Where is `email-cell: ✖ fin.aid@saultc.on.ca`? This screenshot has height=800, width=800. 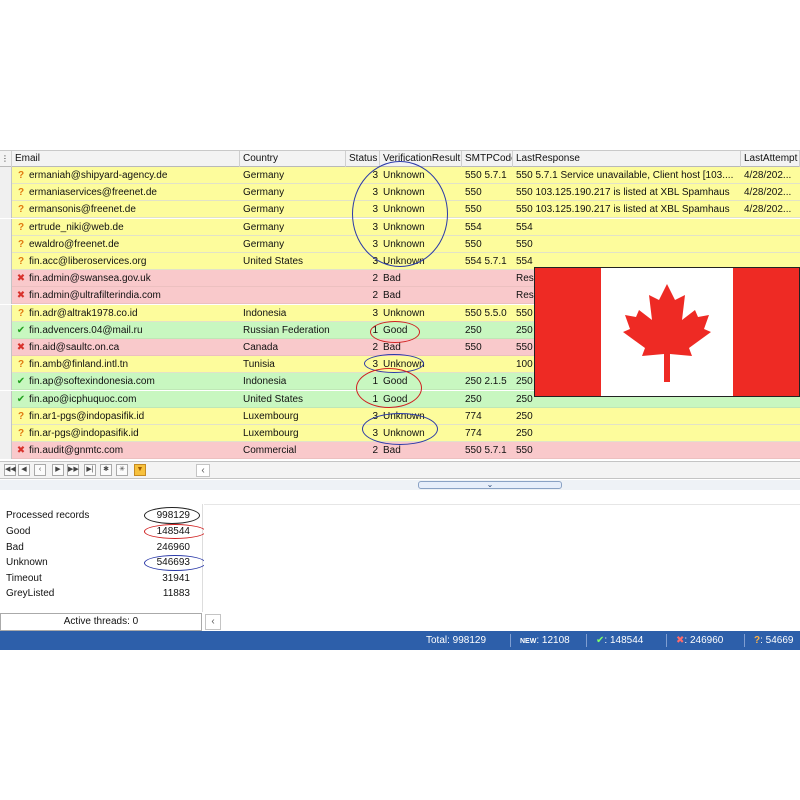 email-cell: ✖ fin.aid@saultc.on.ca is located at coordinates (126, 347).